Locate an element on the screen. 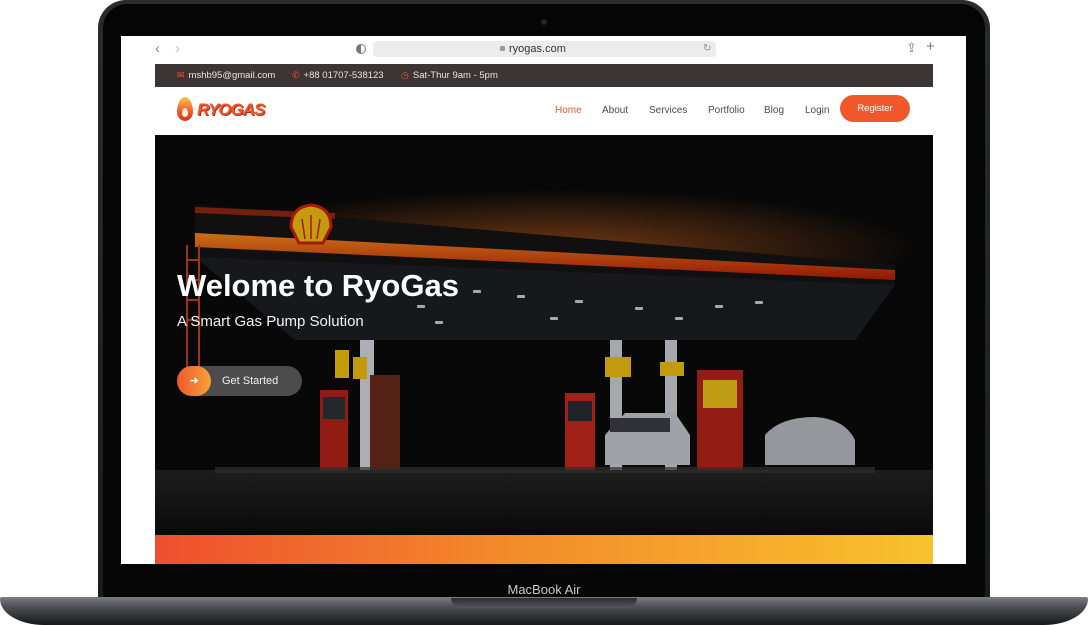 The width and height of the screenshot is (1088, 625). phone-icon: ✆ is located at coordinates (296, 75).